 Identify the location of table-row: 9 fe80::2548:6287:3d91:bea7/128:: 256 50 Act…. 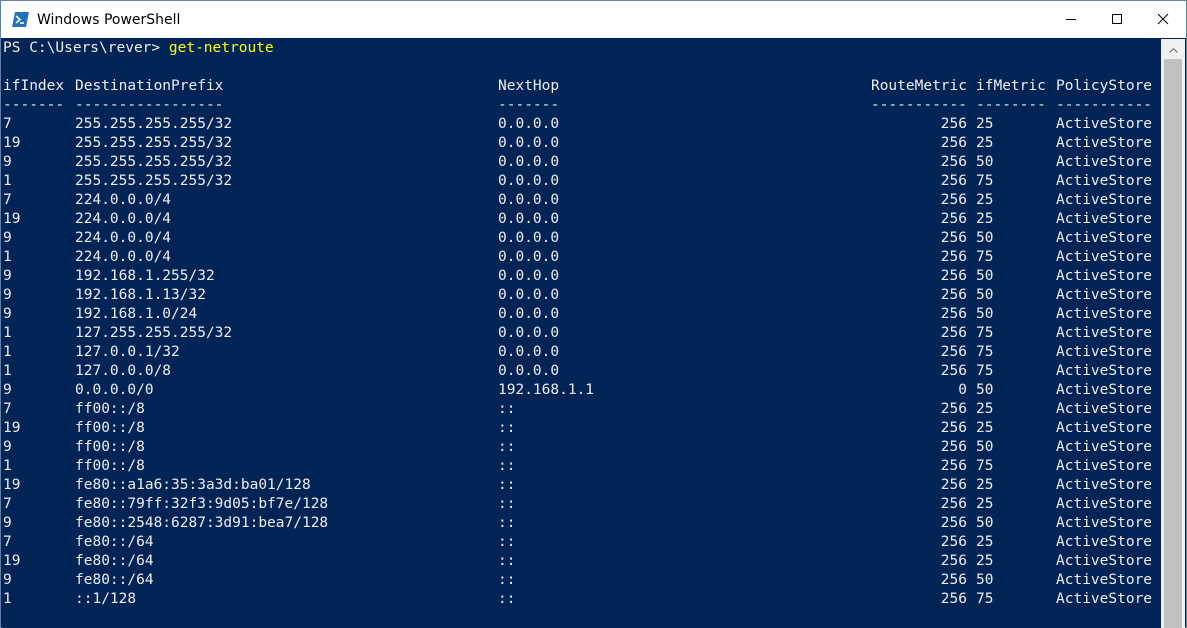
(582, 523).